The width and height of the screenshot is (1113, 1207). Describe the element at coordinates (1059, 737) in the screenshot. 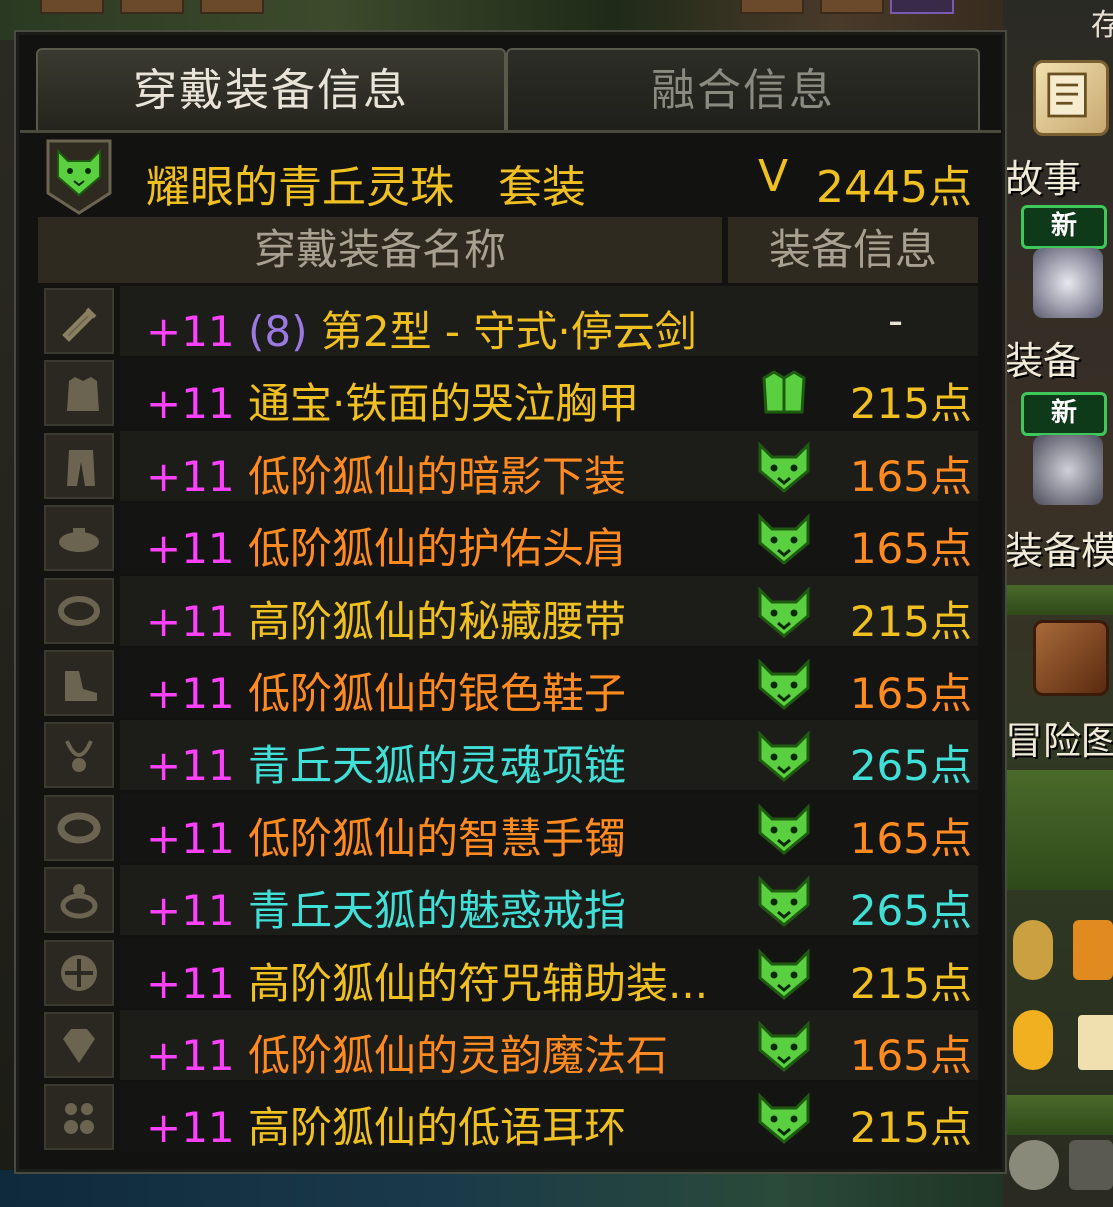

I see `adventure-label: 冒险图` at that location.